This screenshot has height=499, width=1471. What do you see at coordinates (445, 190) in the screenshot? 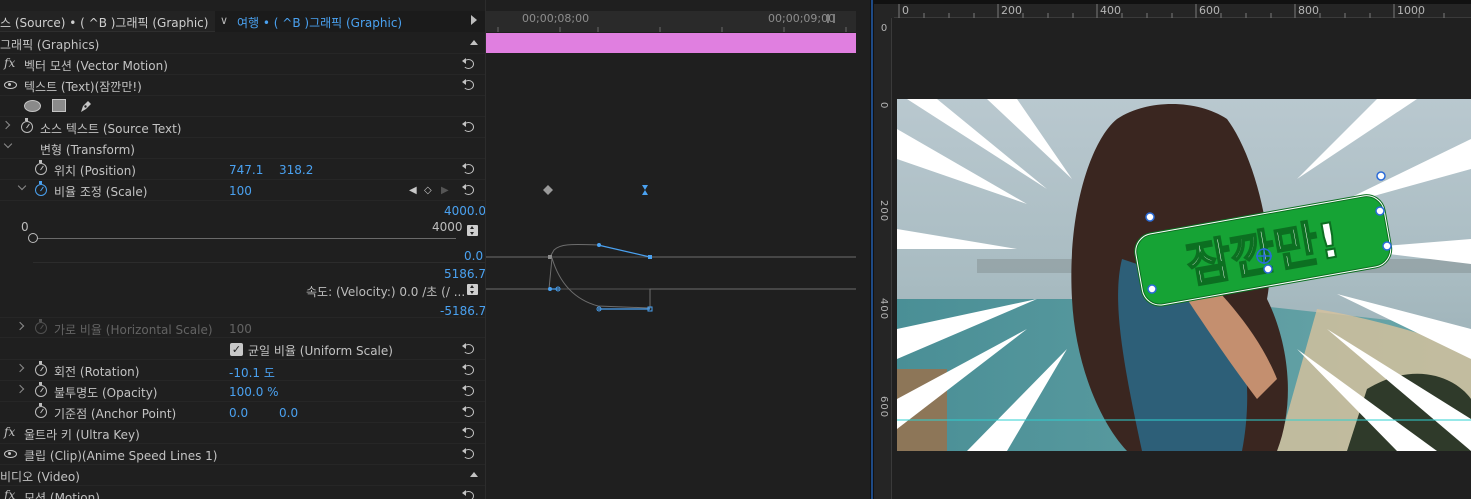
I see `keyframe-next-icon: ▶` at bounding box center [445, 190].